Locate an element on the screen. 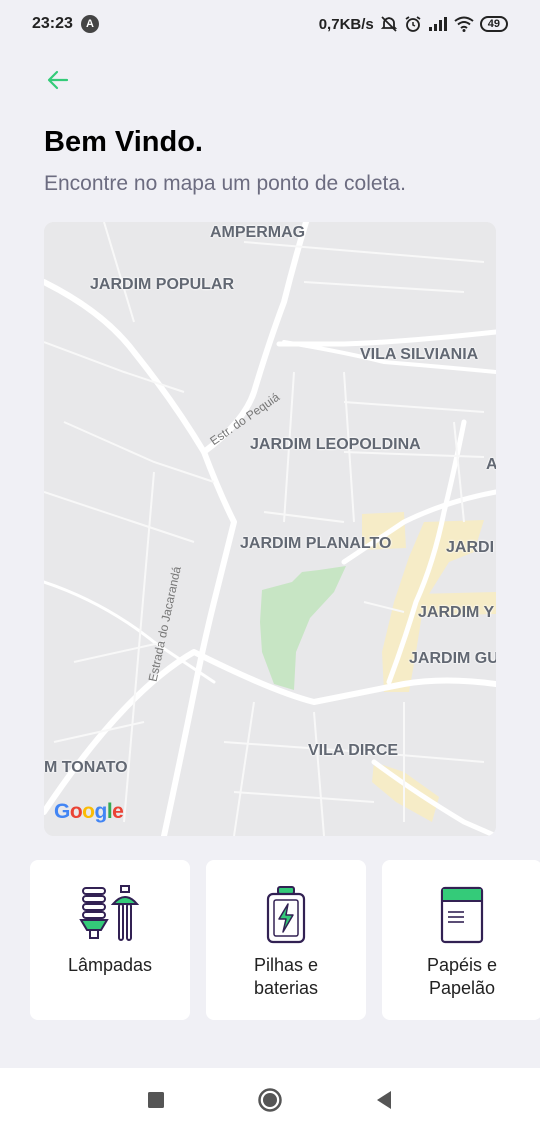  map-label-a: A is located at coordinates (491, 464).